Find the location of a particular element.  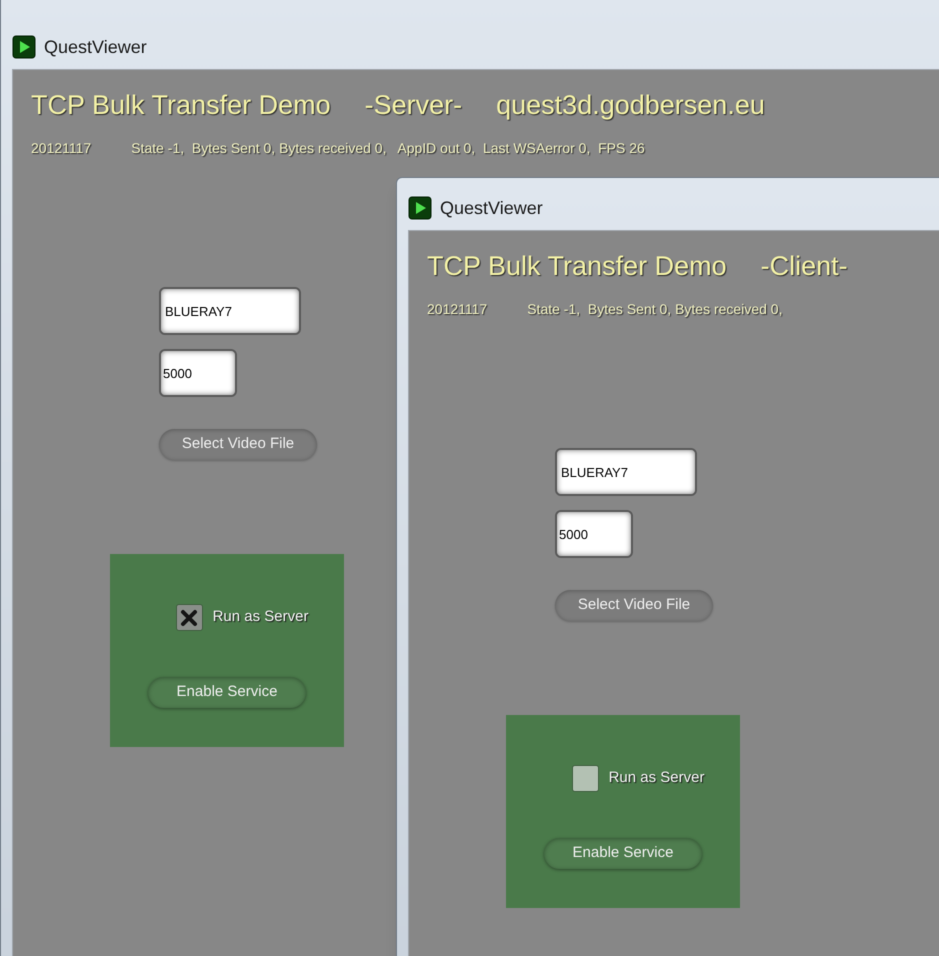

status-text: State -1, Bytes Sent 0, Bytes received 0, is located at coordinates (654, 309).